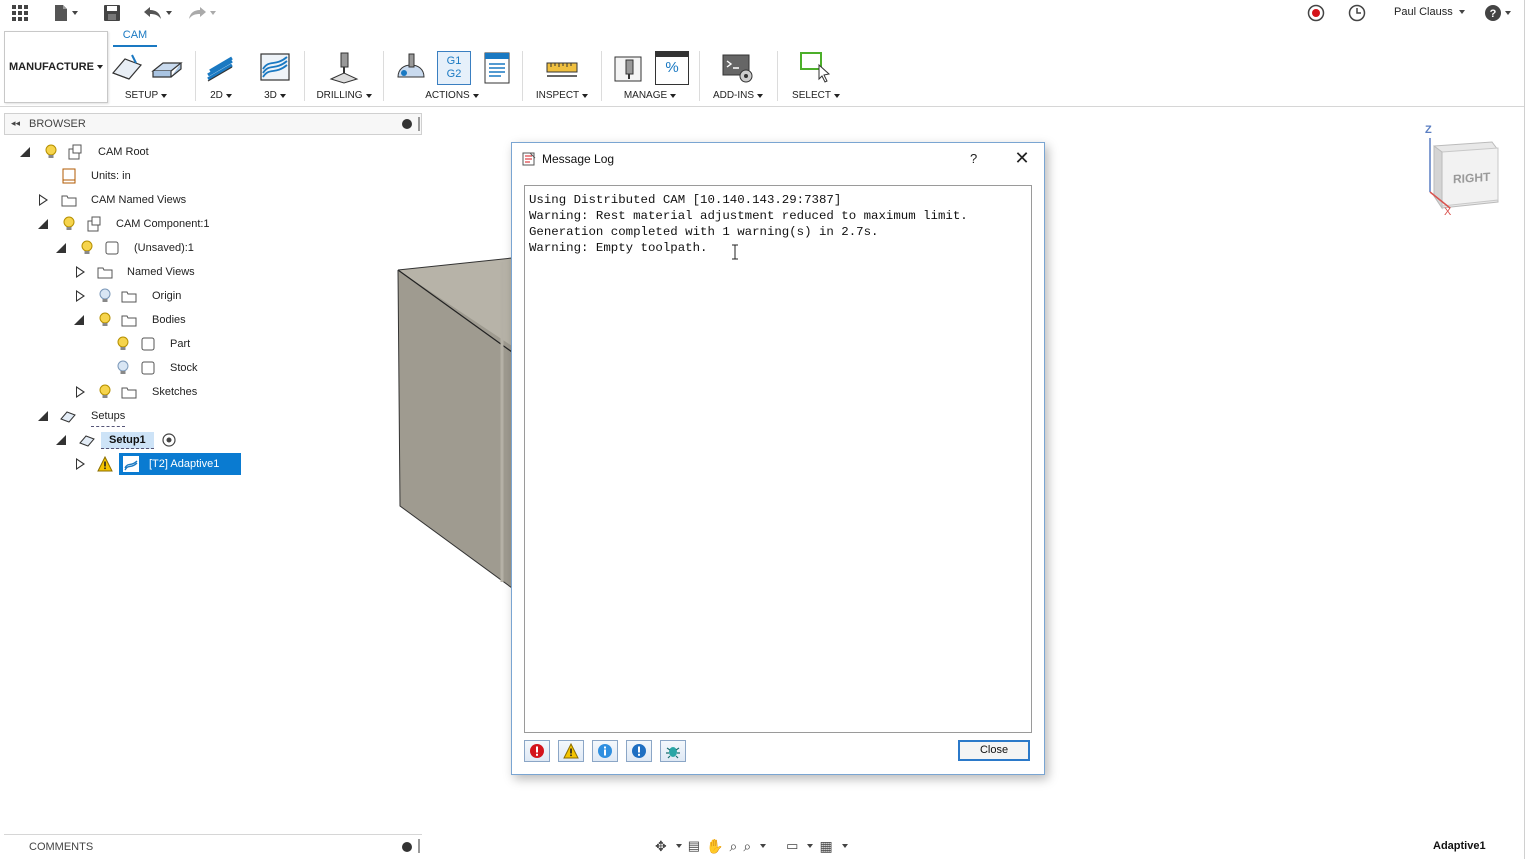 This screenshot has width=1525, height=859. What do you see at coordinates (180, 464) in the screenshot?
I see `tree-label-adaptive1-selected: [T2] Adaptive1` at bounding box center [180, 464].